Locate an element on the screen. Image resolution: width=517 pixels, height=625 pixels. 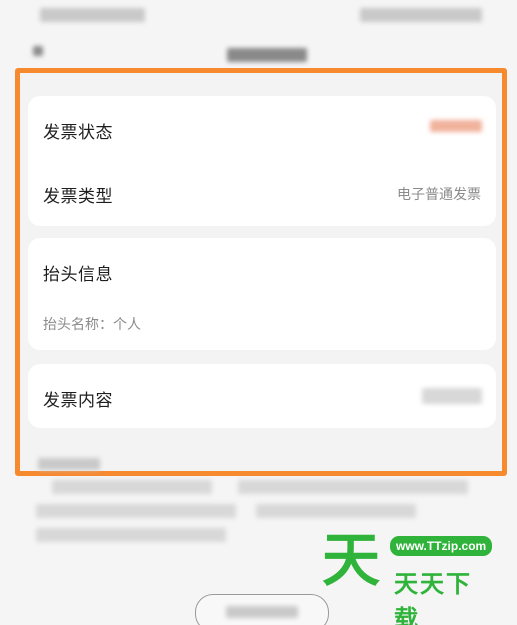
invoice-content-value is located at coordinates (452, 396).